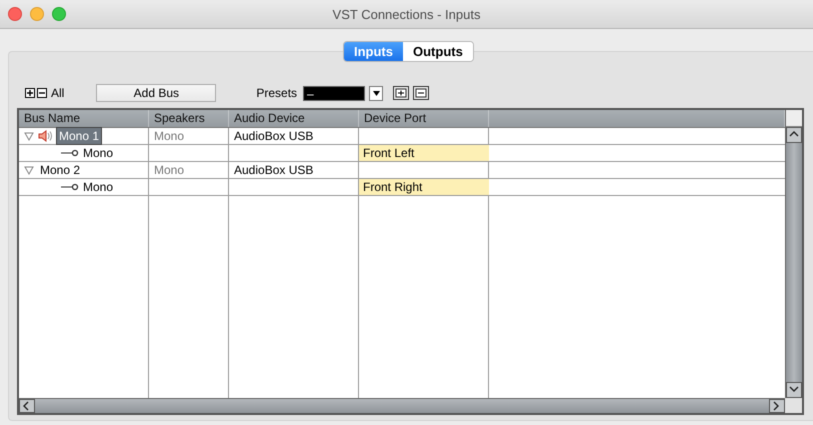 This screenshot has height=425, width=813. Describe the element at coordinates (294, 118) in the screenshot. I see `column-header: Audio Device` at that location.